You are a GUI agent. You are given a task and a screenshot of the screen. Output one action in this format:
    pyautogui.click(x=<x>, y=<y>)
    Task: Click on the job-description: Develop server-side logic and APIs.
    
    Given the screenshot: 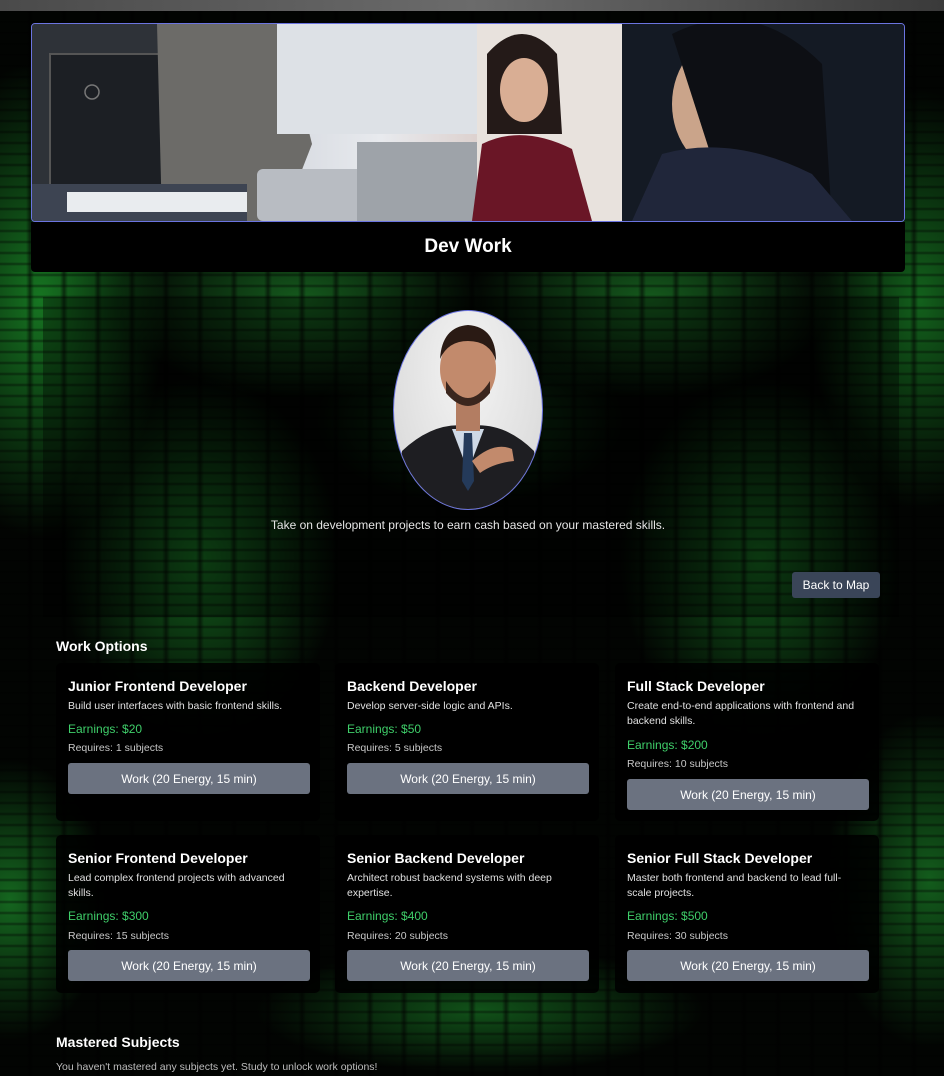 What is the action you would take?
    pyautogui.click(x=430, y=706)
    